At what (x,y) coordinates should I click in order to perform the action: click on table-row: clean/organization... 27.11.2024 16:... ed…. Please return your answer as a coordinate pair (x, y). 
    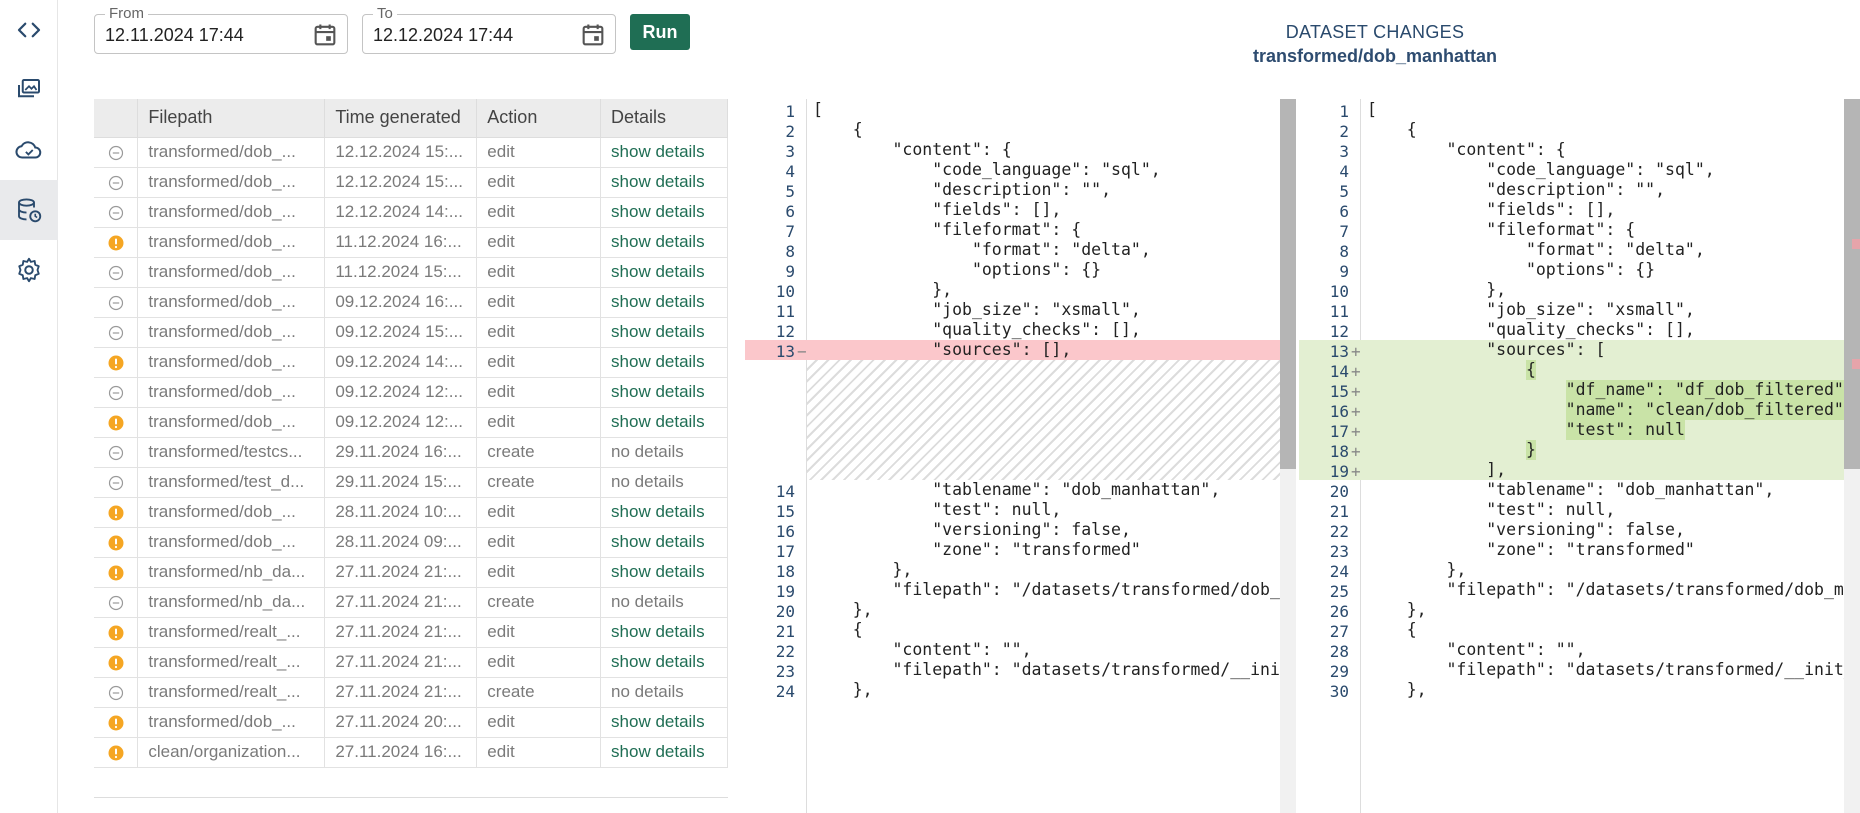
    Looking at the image, I should click on (411, 752).